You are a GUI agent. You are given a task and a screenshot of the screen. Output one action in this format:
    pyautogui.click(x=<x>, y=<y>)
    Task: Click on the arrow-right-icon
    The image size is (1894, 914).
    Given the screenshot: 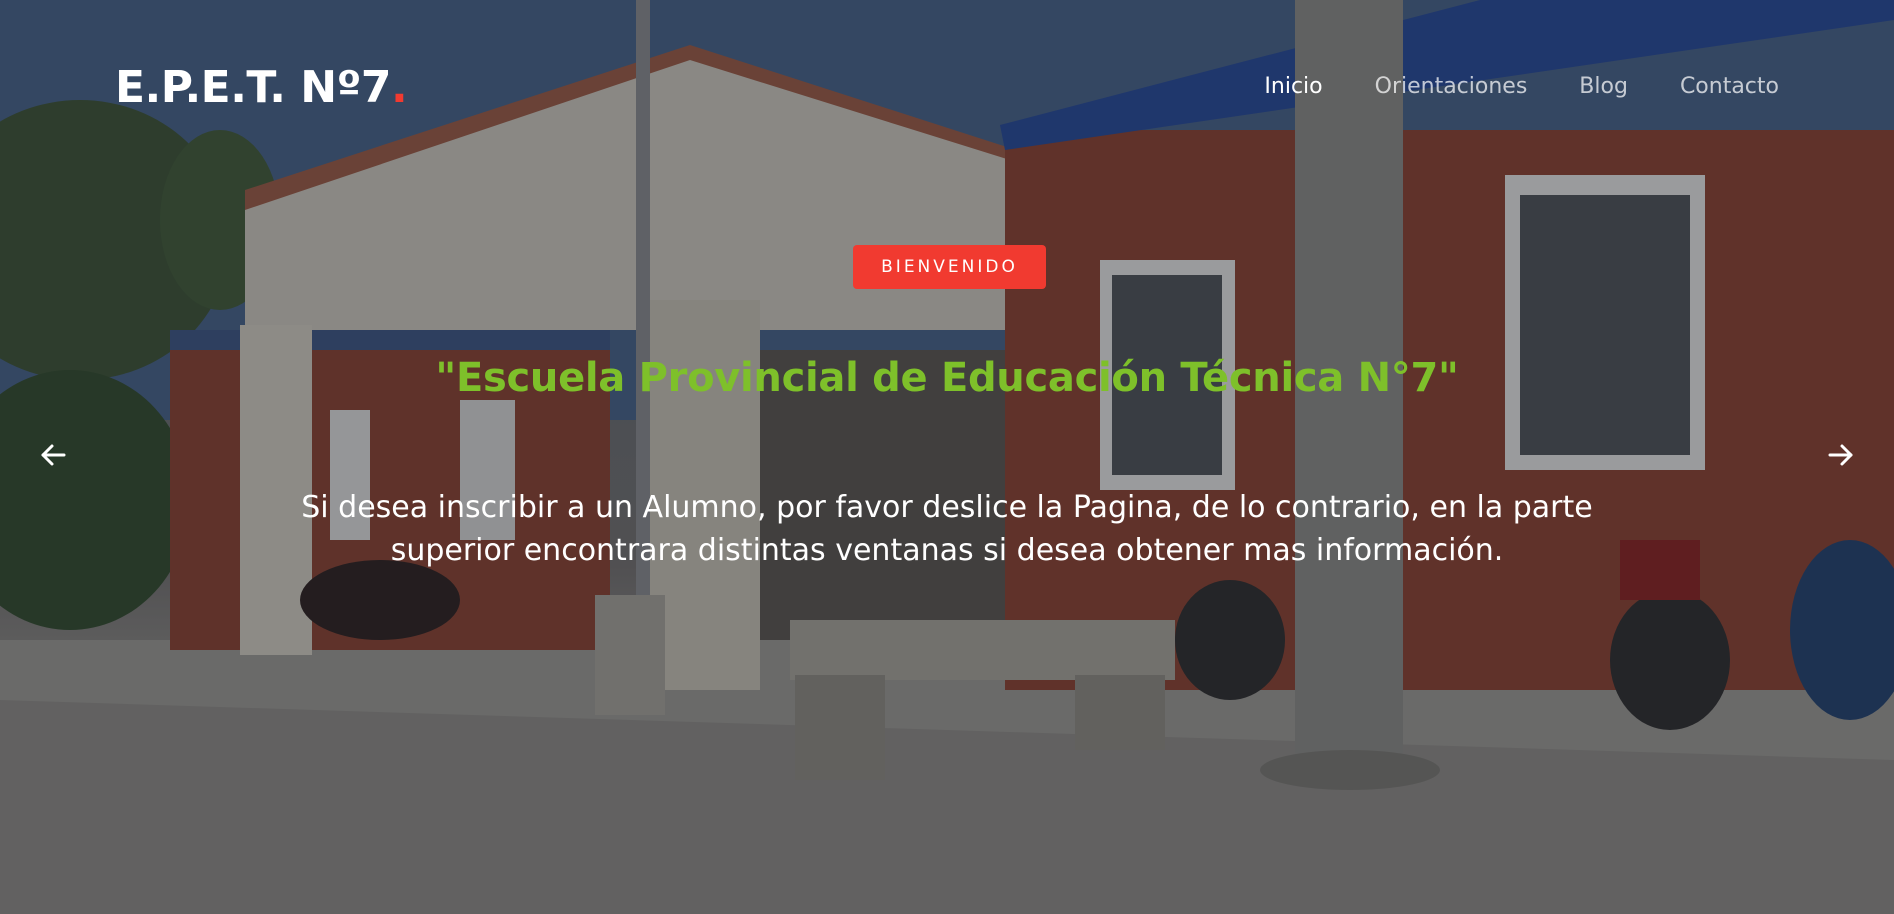 What is the action you would take?
    pyautogui.click(x=1840, y=455)
    